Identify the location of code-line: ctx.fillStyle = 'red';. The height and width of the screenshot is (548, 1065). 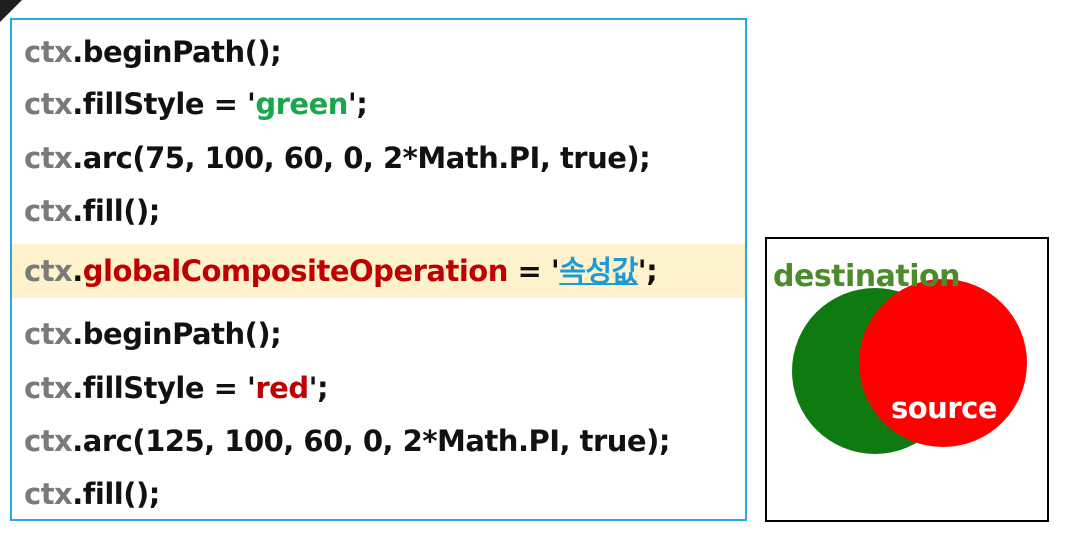
(176, 388).